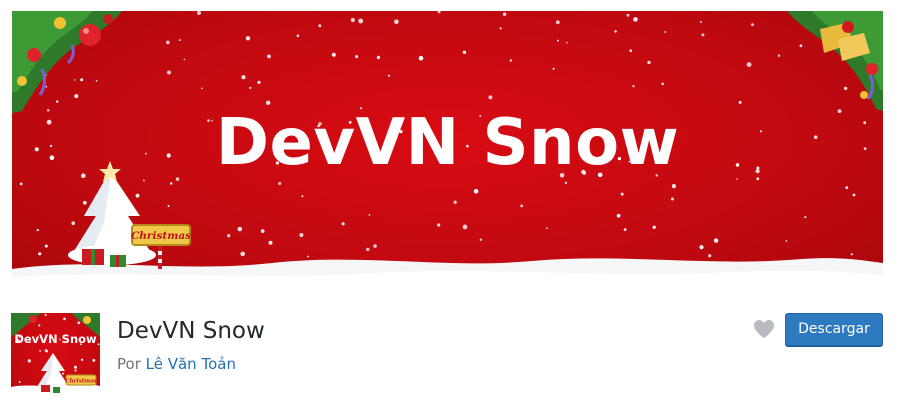 This screenshot has height=417, width=900. What do you see at coordinates (129, 364) in the screenshot?
I see `byline-prefix: Por` at bounding box center [129, 364].